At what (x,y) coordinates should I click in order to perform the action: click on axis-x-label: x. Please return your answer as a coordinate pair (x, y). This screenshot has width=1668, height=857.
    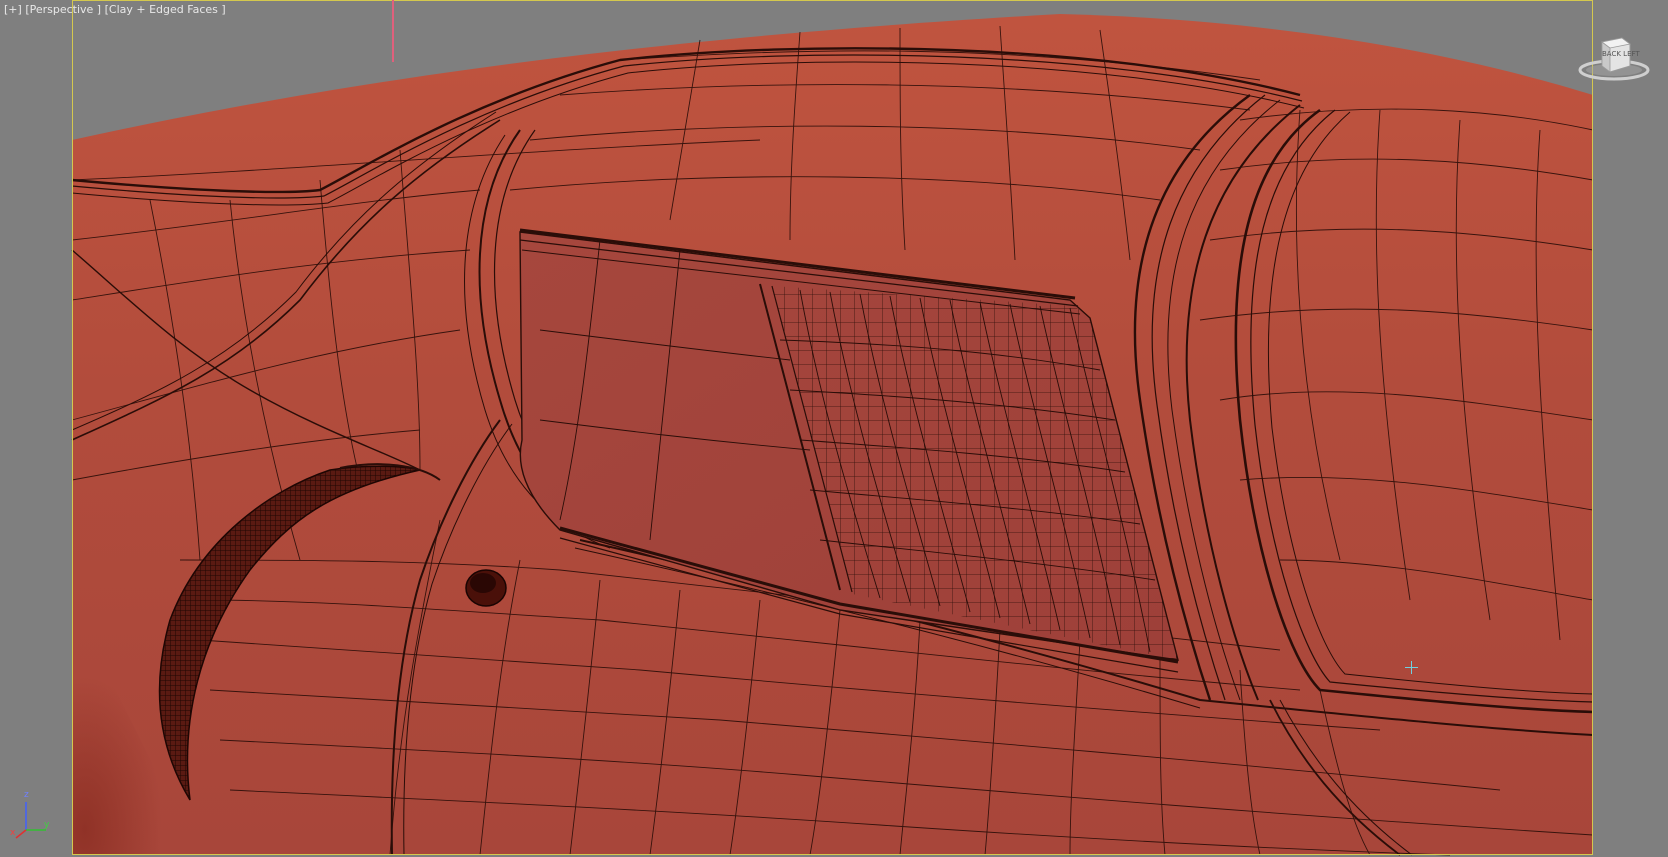
    Looking at the image, I should click on (13, 833).